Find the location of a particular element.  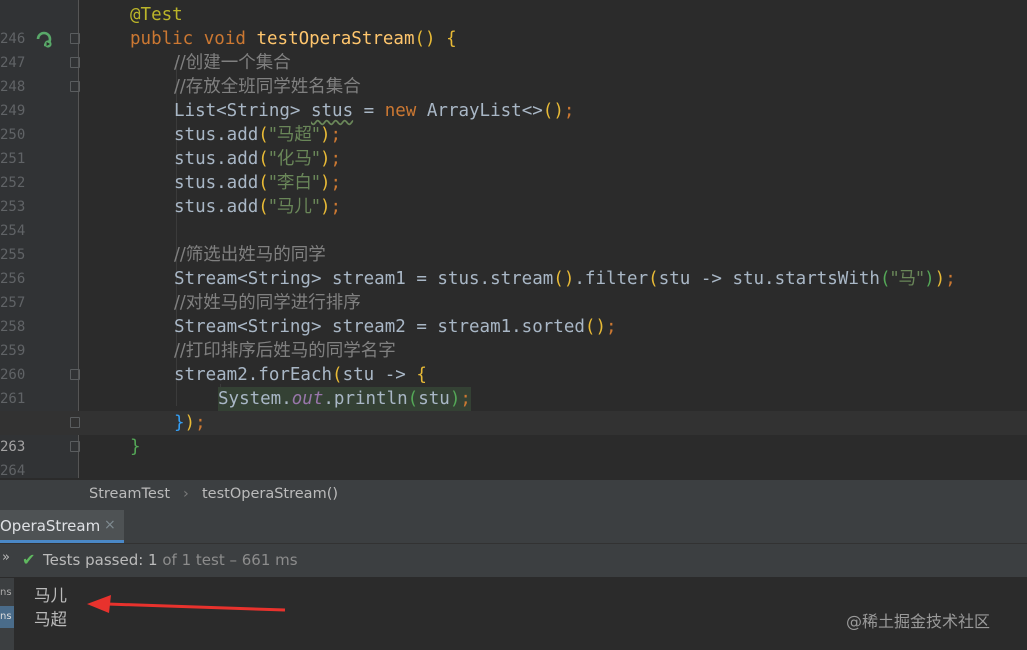

variable-stu: stu is located at coordinates (434, 399).